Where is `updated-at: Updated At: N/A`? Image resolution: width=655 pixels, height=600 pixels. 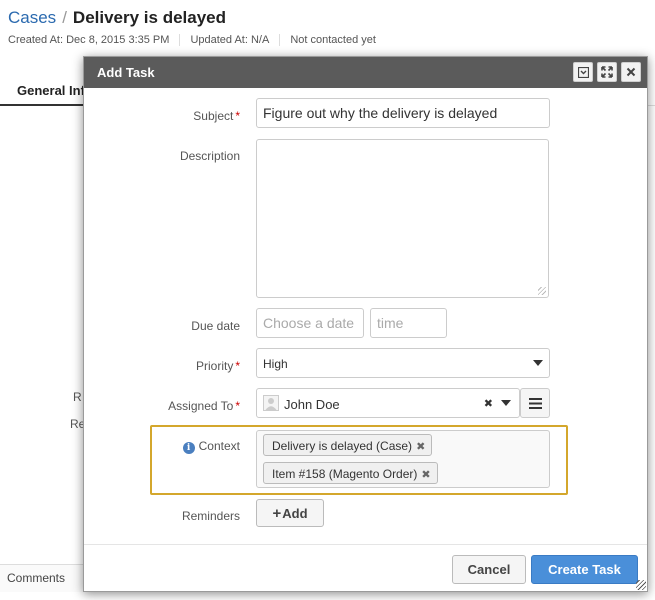 updated-at: Updated At: N/A is located at coordinates (229, 40).